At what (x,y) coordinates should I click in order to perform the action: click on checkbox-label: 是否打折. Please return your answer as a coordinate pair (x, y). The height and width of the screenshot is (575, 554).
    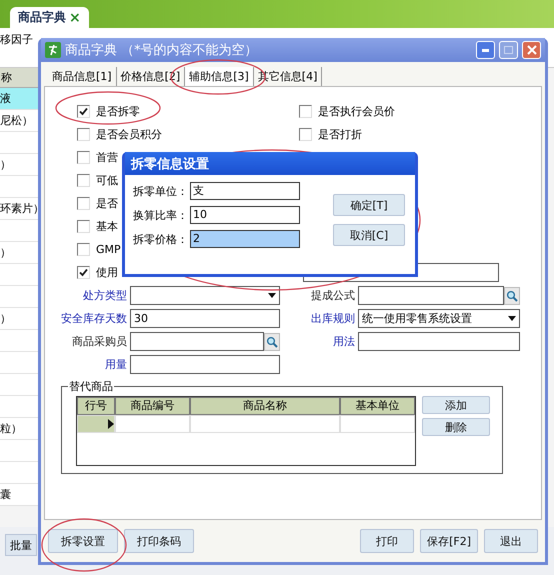
    Looking at the image, I should click on (340, 134).